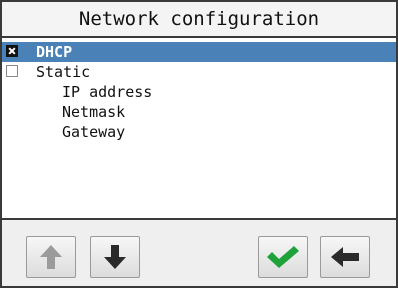 This screenshot has height=288, width=398. Describe the element at coordinates (199, 52) in the screenshot. I see `list-item-dhcp: DHCP` at that location.